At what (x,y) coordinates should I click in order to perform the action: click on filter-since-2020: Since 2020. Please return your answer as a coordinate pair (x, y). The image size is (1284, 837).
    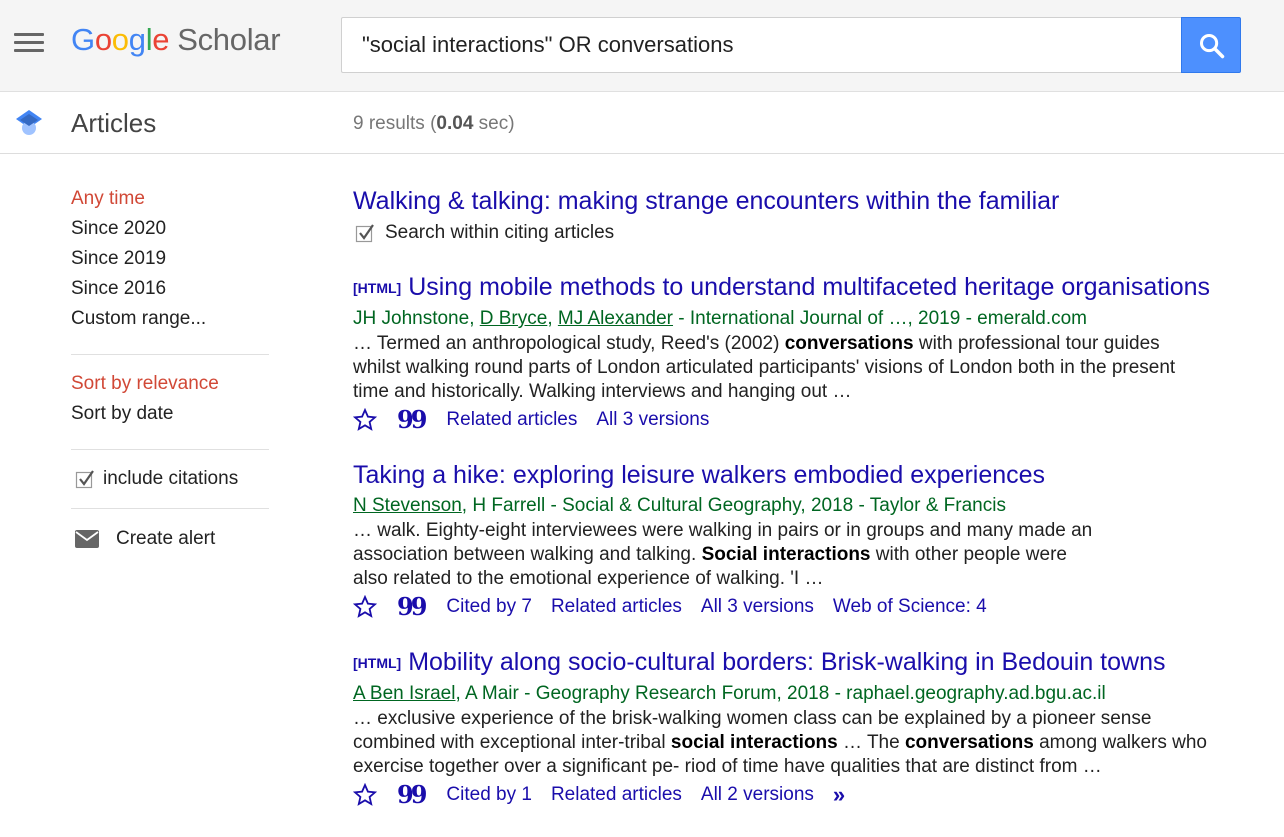
    Looking at the image, I should click on (171, 231).